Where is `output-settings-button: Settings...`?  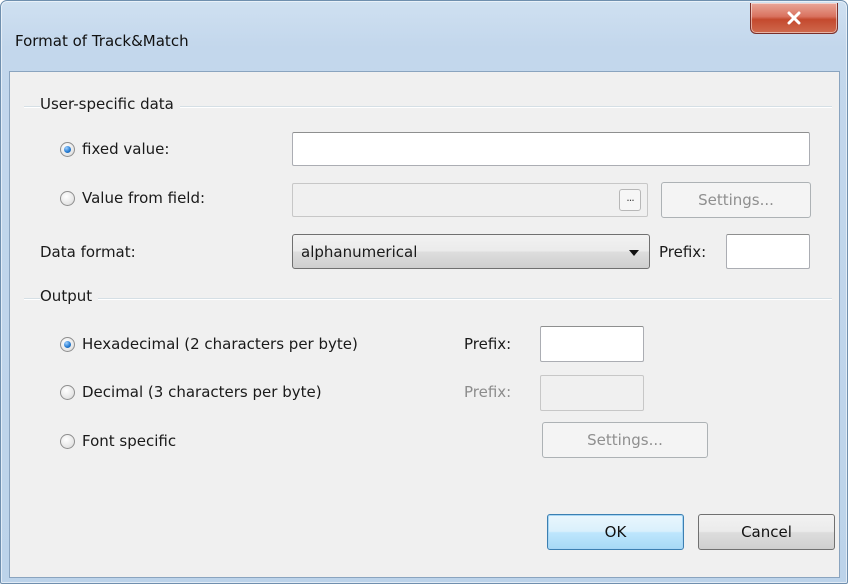 output-settings-button: Settings... is located at coordinates (625, 440).